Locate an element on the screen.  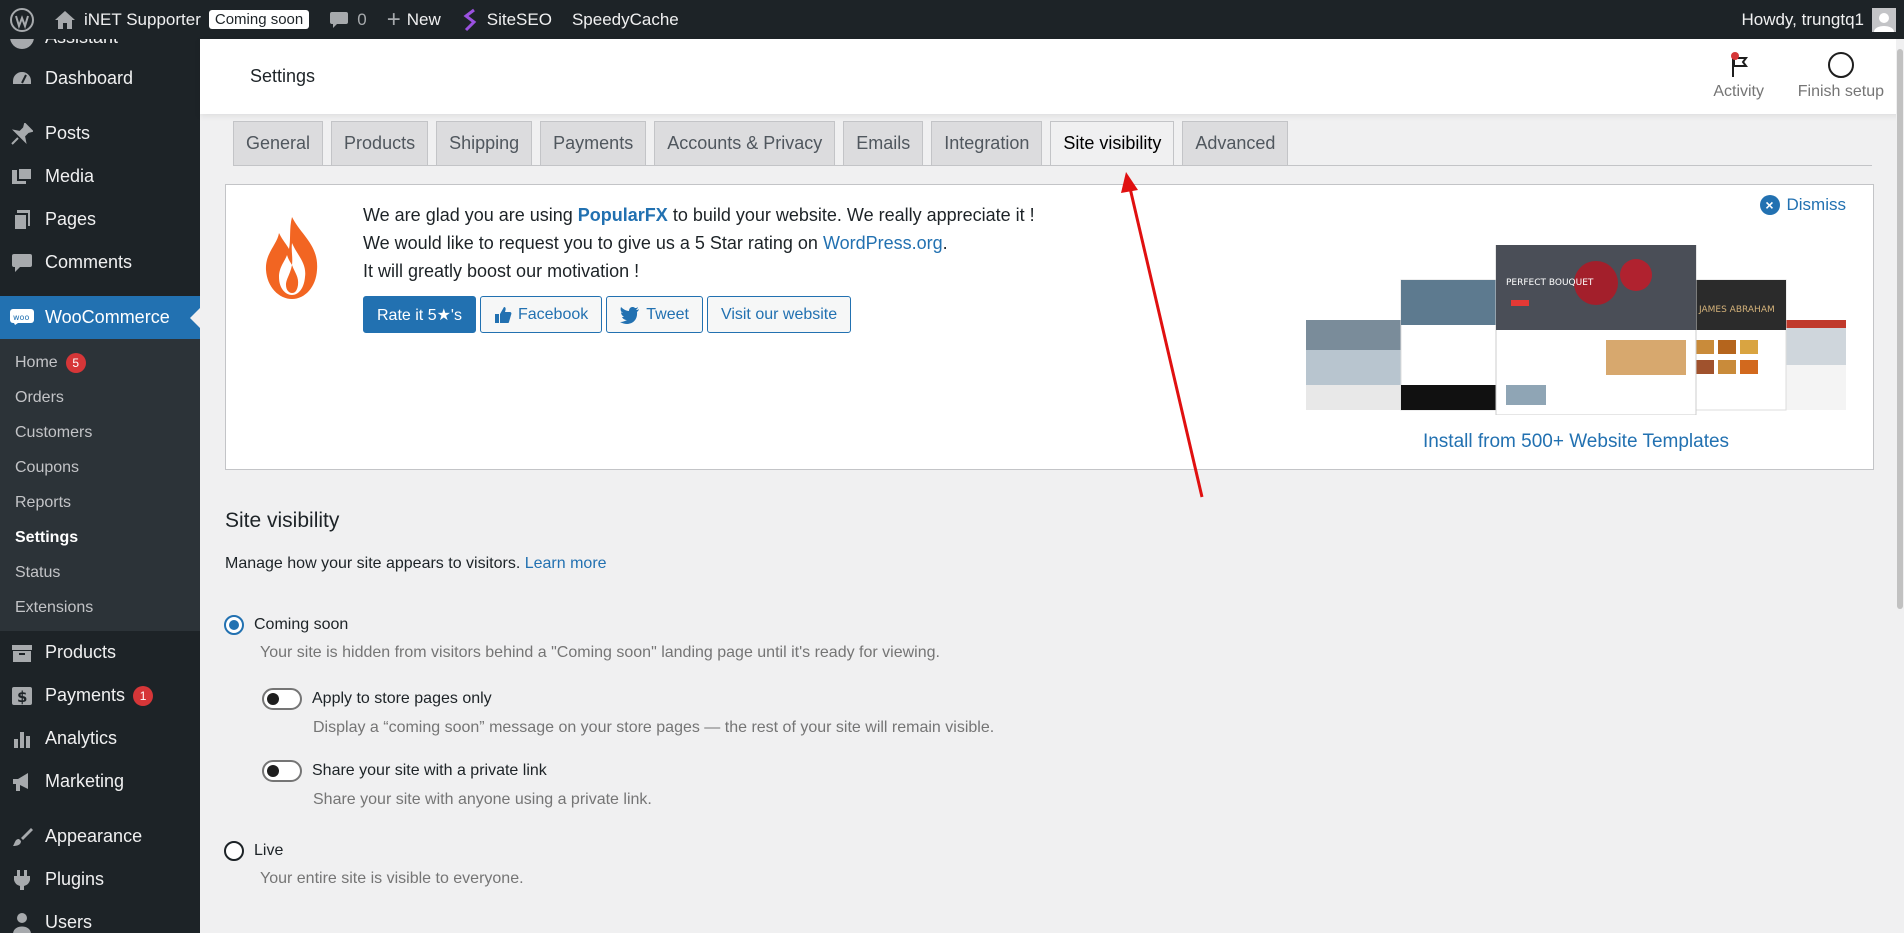
sidebar-item-woocommerce: woo WooCommerce is located at coordinates (100, 317).